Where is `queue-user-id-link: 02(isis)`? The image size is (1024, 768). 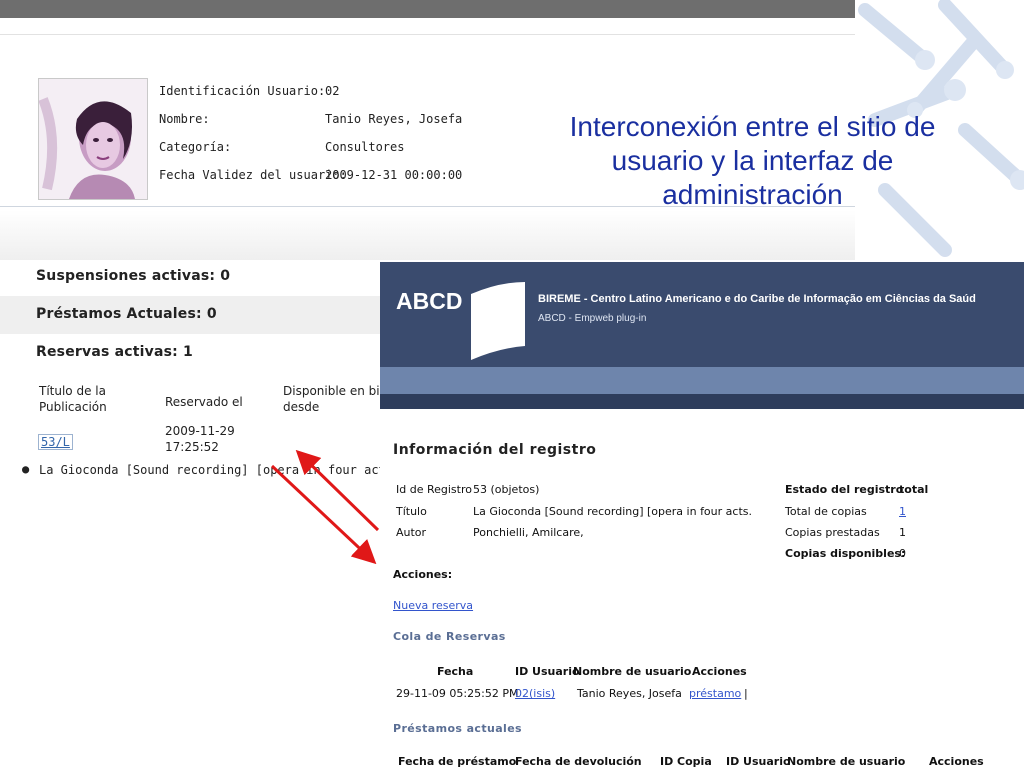
queue-user-id-link: 02(isis) is located at coordinates (535, 693).